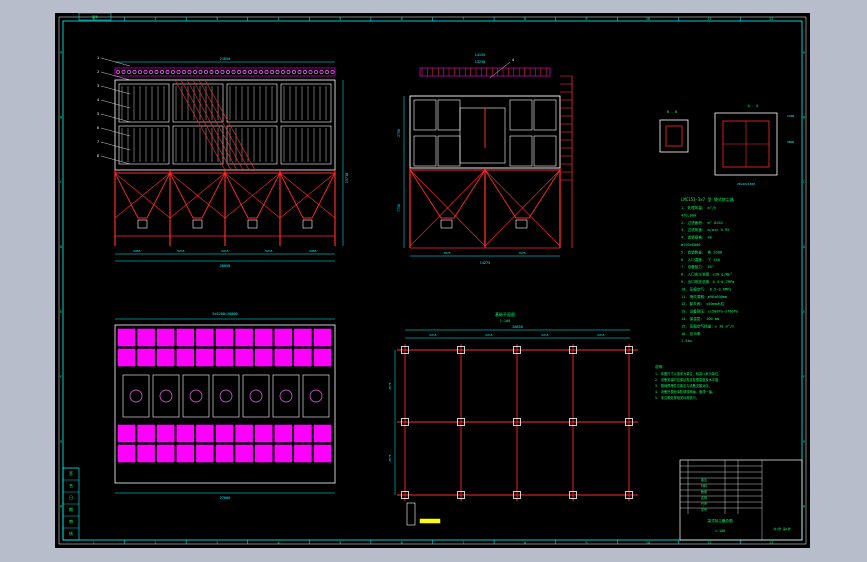  Describe the element at coordinates (278, 19) in the screenshot. I see `grid-number-top: 4` at that location.